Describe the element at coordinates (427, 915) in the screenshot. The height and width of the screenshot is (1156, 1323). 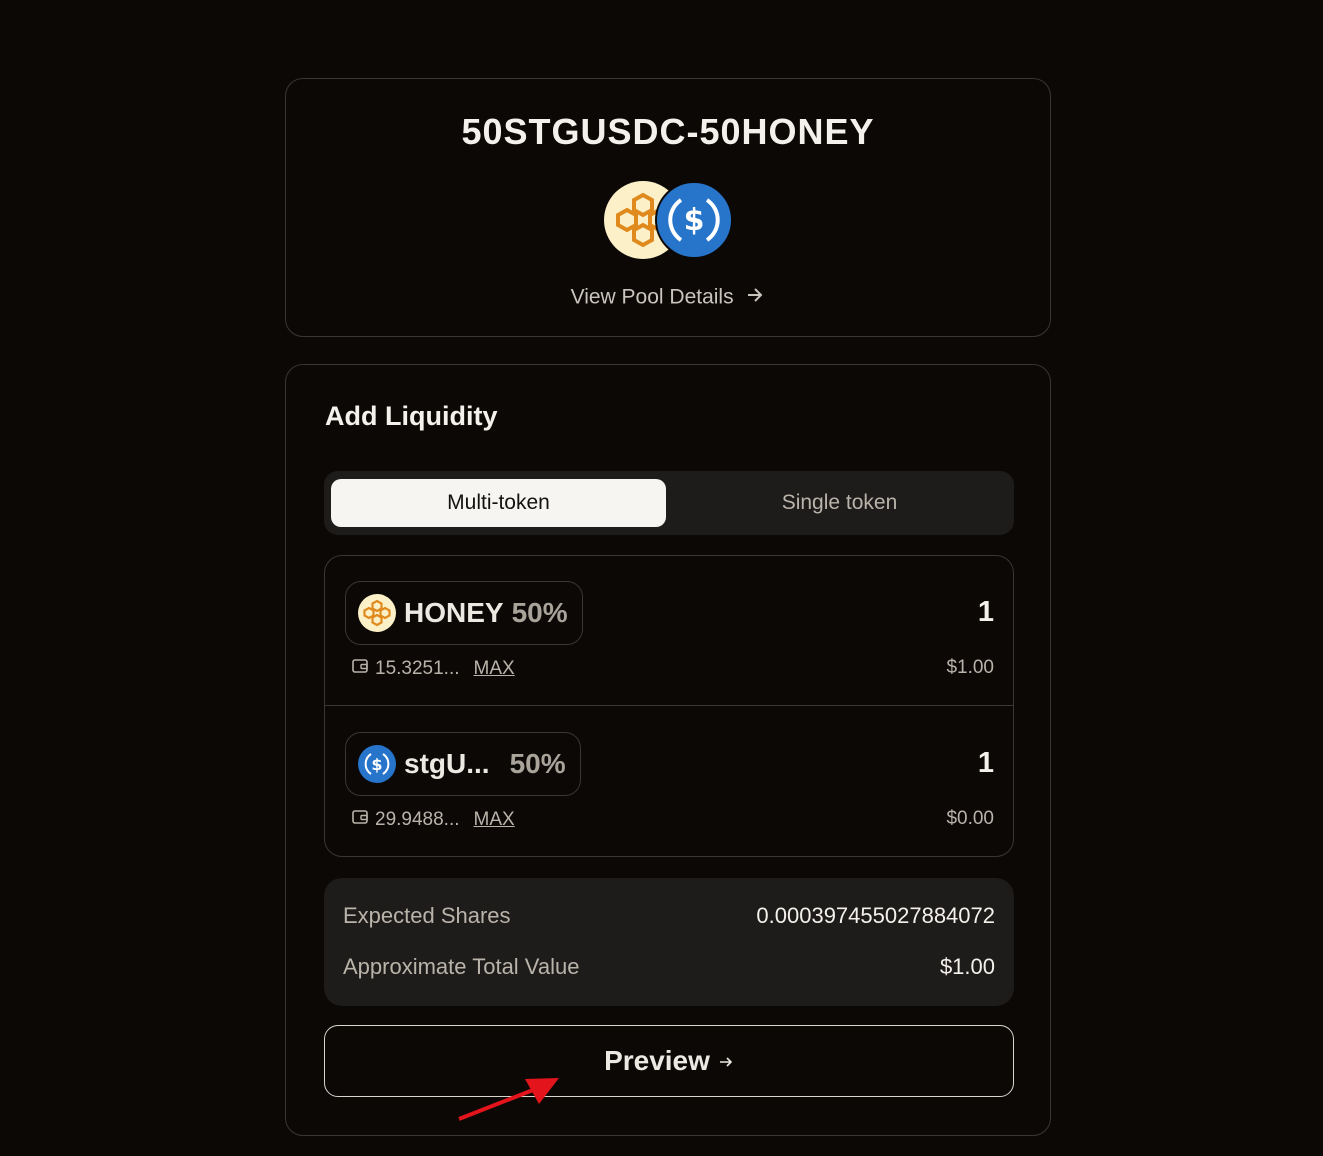
I see `expected-shares-label: Expected Shares` at that location.